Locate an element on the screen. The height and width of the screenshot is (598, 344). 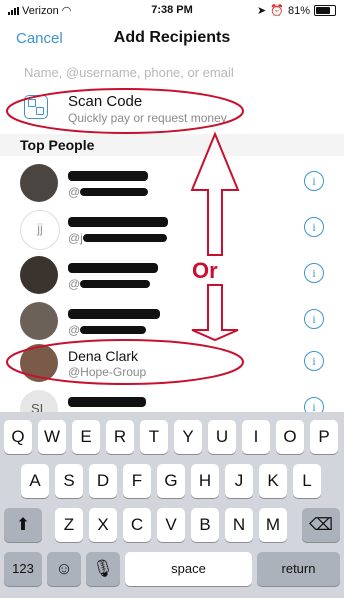
key-h: H is located at coordinates (205, 481).